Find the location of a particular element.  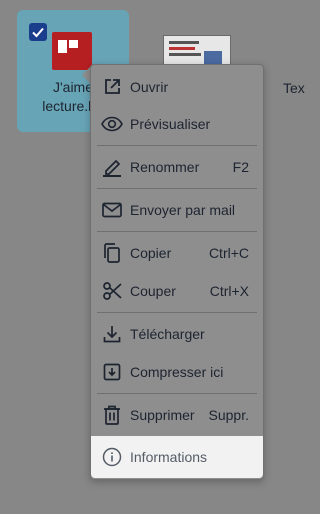

menu-item-copy: Copier Ctrl+C is located at coordinates (177, 253).